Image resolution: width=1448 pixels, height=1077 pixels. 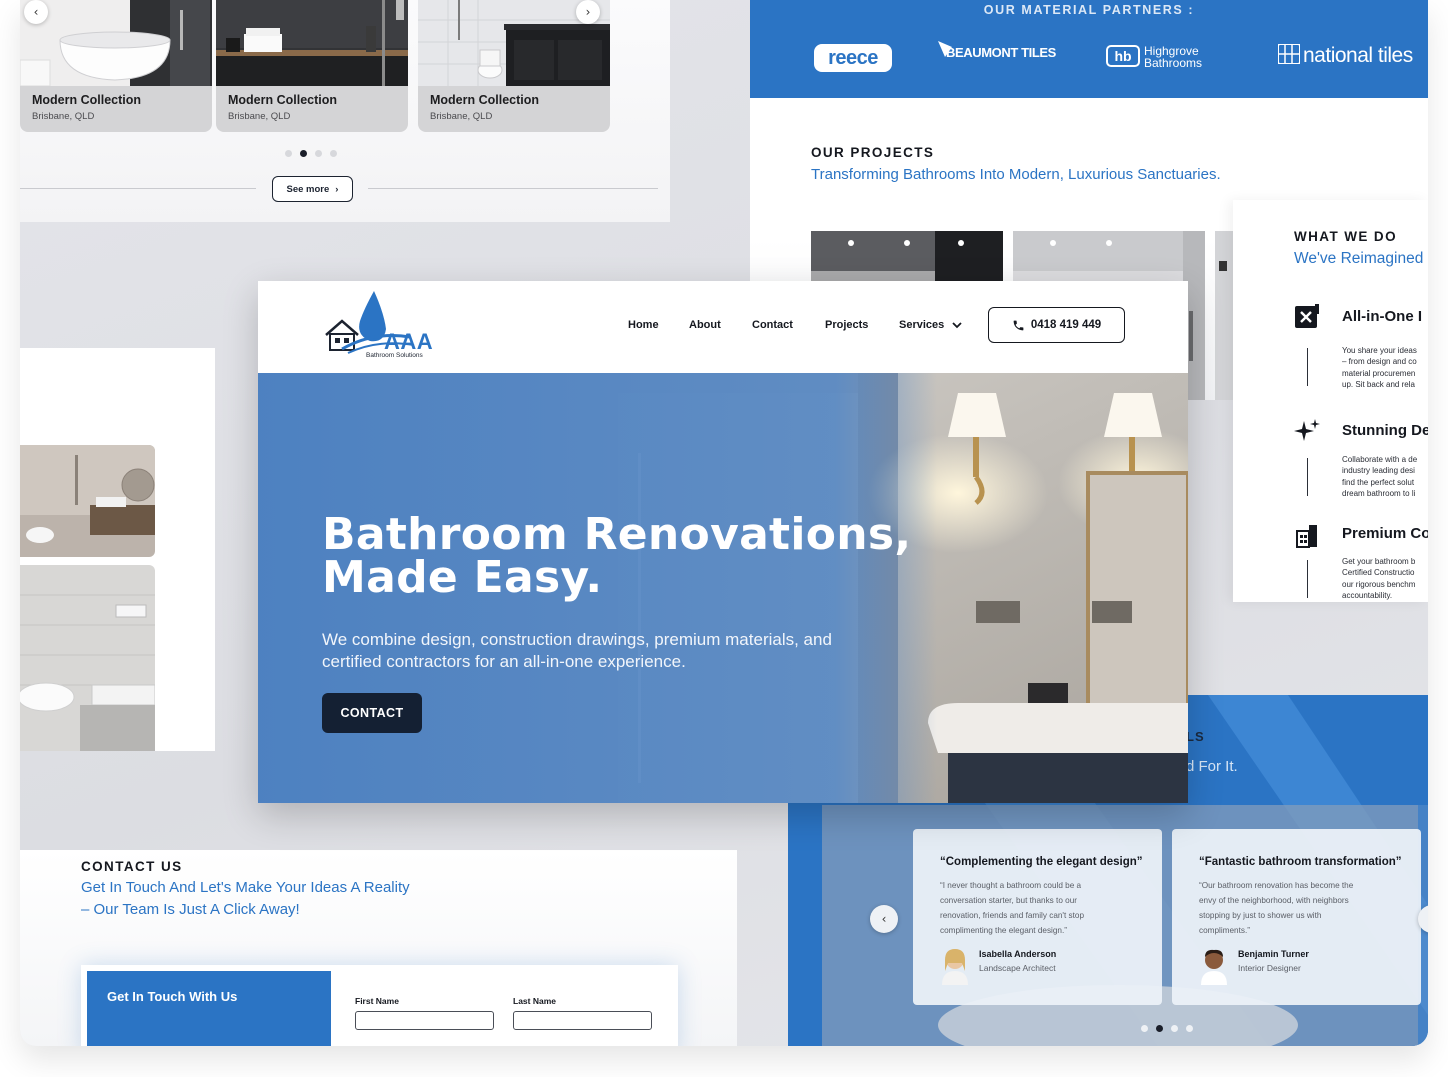 What do you see at coordinates (582, 1020) in the screenshot?
I see `last-name-field` at bounding box center [582, 1020].